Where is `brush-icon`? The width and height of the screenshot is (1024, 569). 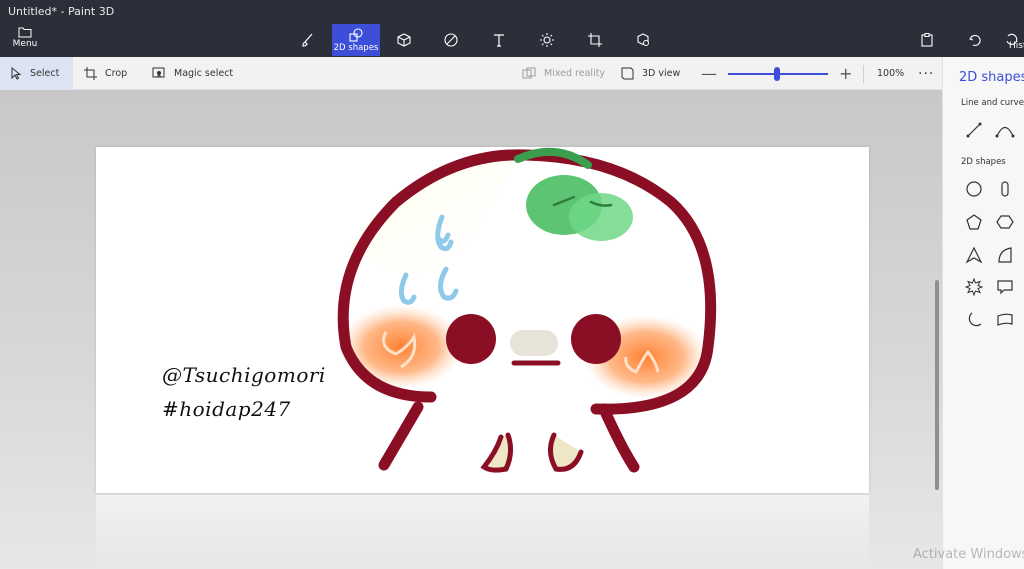
brush-icon is located at coordinates (307, 40).